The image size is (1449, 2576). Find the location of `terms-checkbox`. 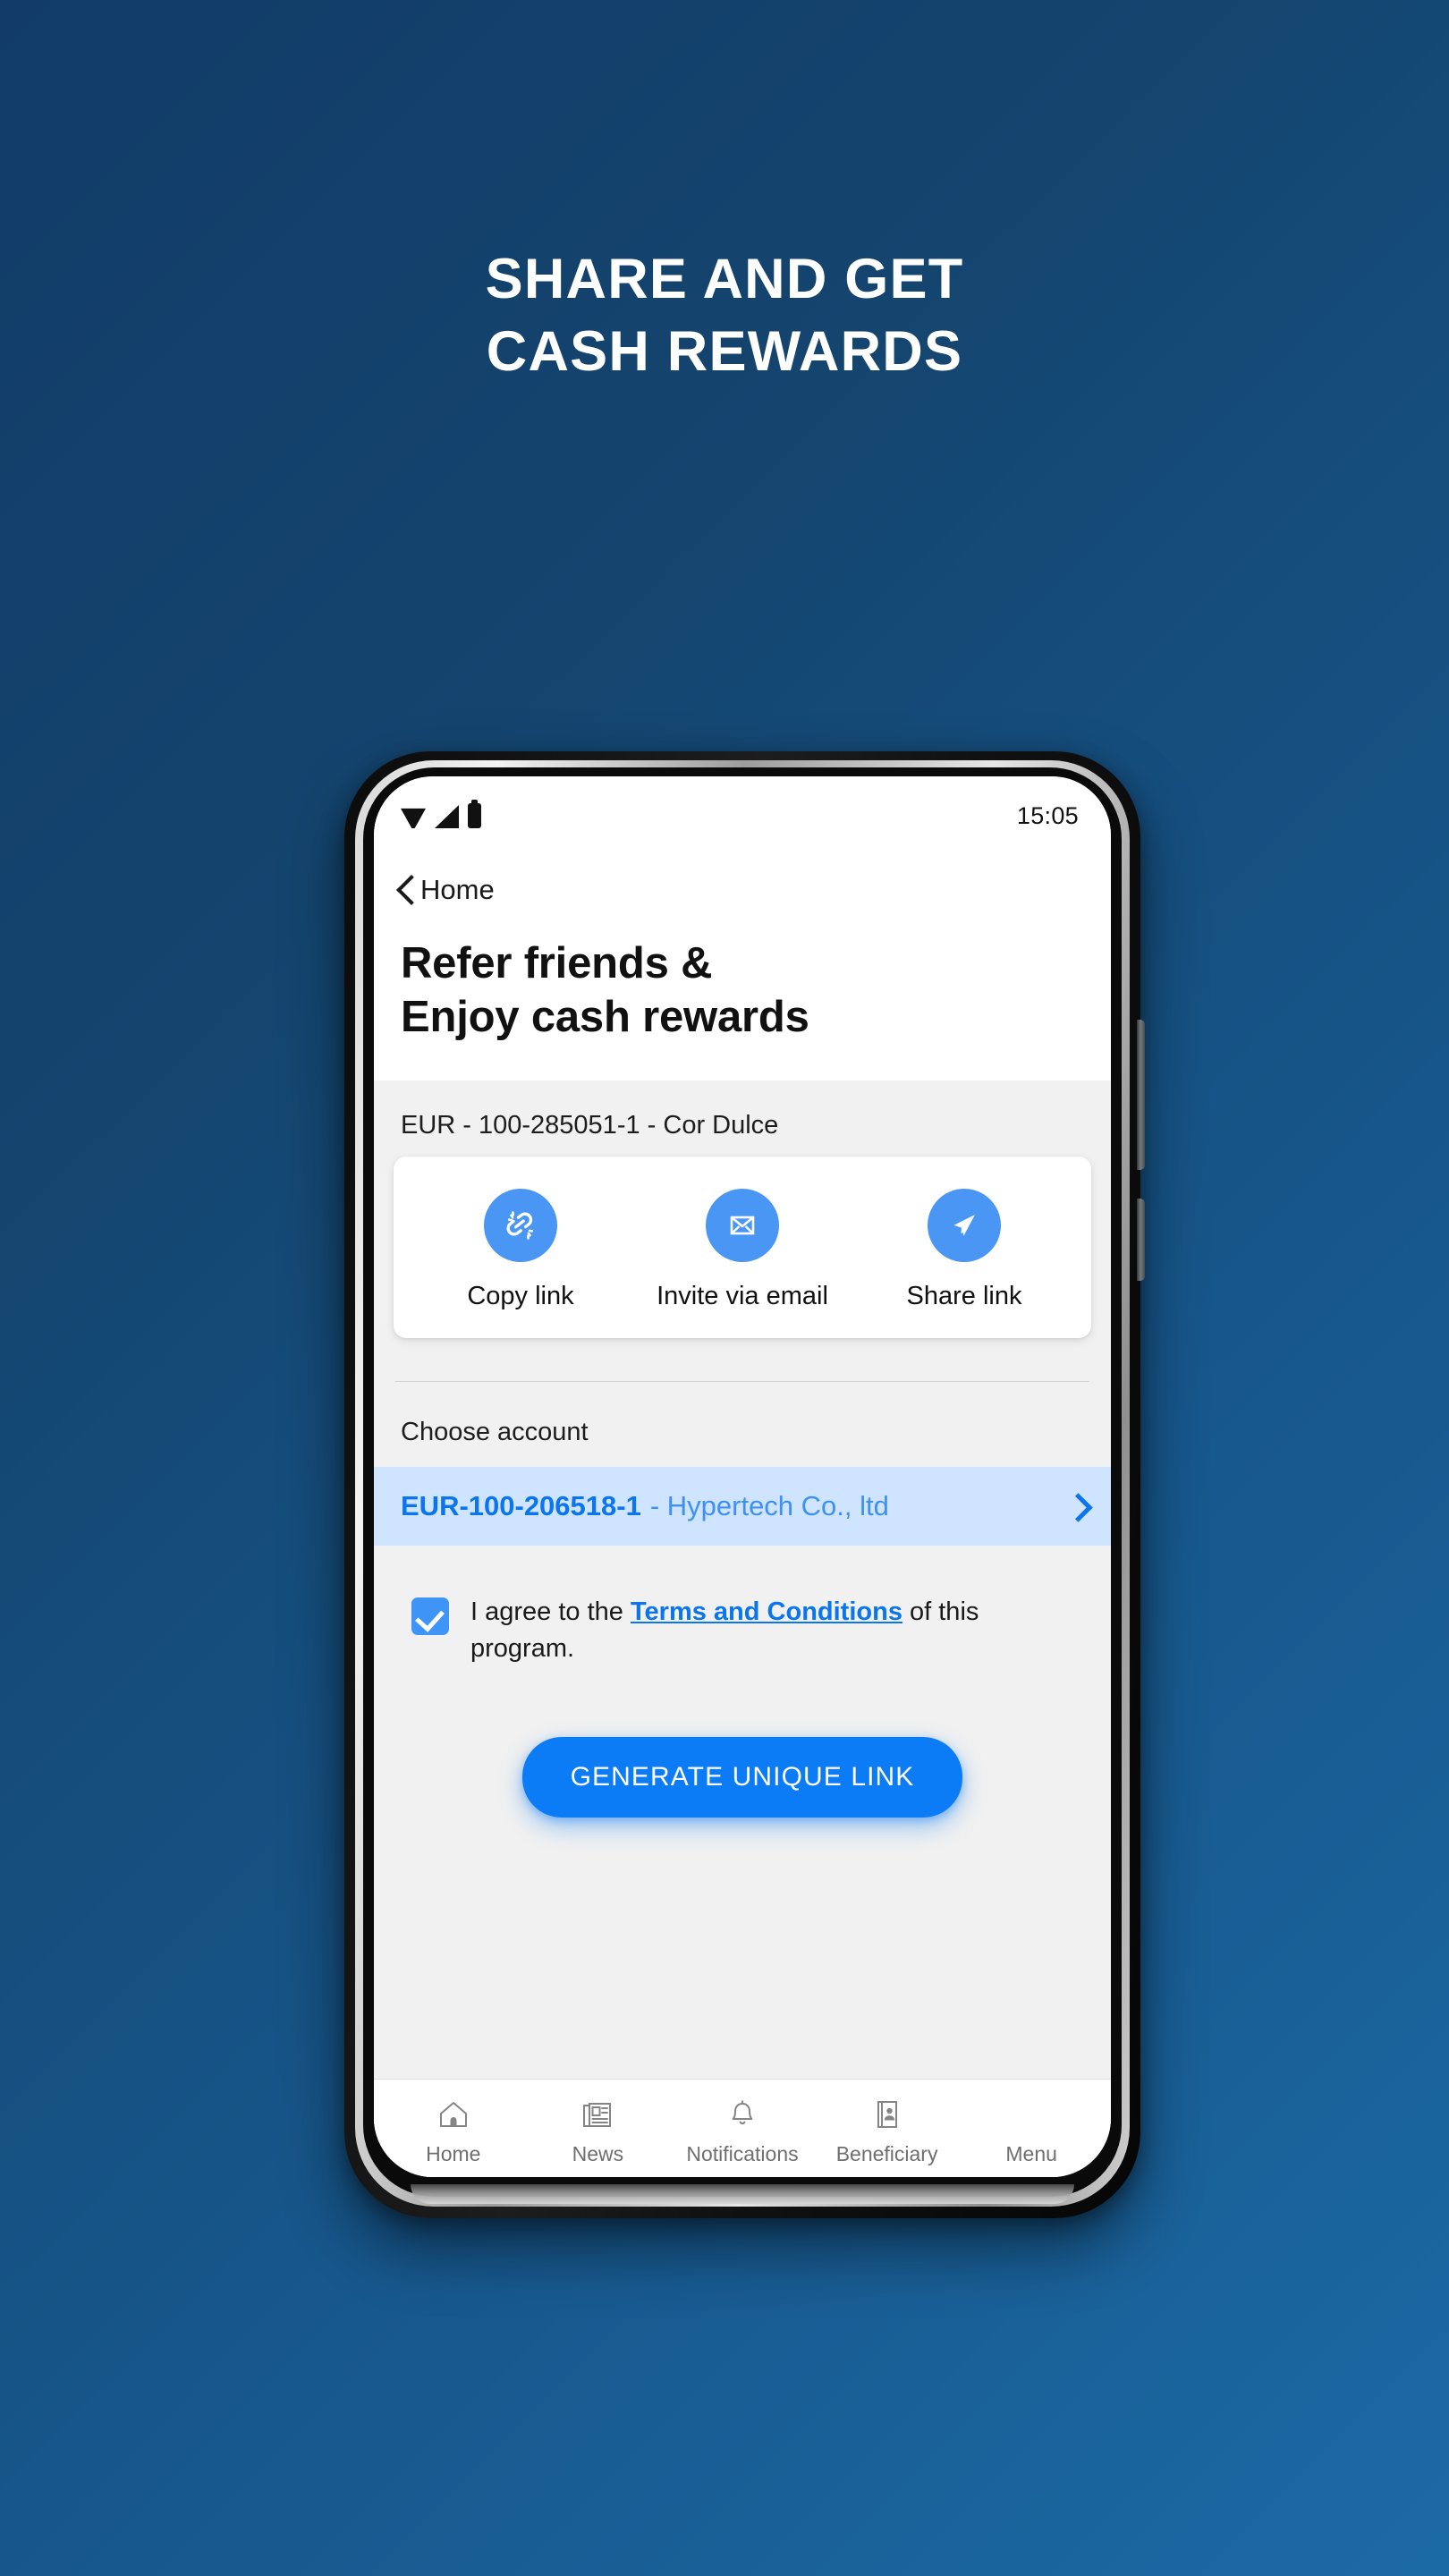

terms-checkbox is located at coordinates (430, 1616).